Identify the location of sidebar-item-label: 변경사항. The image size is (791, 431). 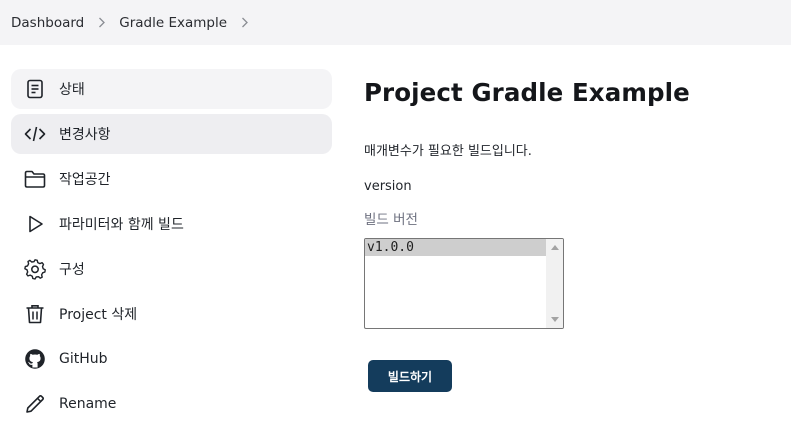
(85, 135).